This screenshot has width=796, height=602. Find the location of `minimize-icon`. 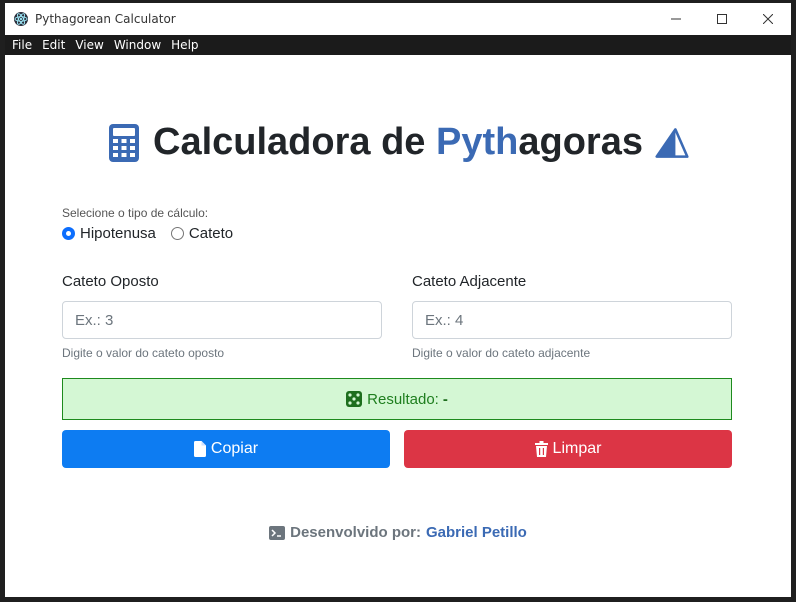

minimize-icon is located at coordinates (676, 19).